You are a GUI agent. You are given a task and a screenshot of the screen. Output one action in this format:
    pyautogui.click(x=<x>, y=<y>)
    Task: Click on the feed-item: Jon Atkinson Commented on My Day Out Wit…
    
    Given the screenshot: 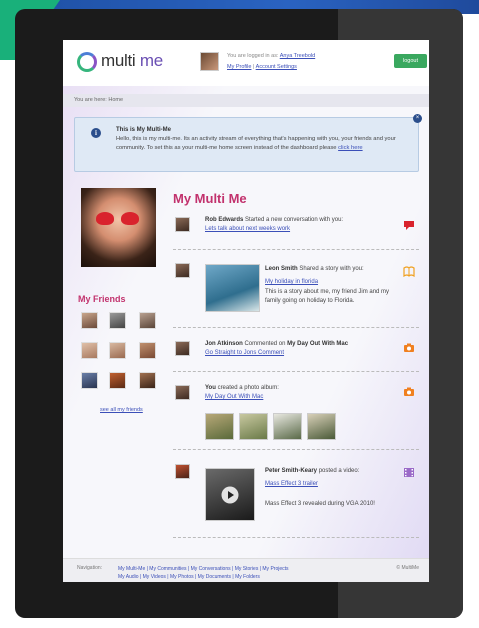 What is the action you would take?
    pyautogui.click(x=296, y=354)
    